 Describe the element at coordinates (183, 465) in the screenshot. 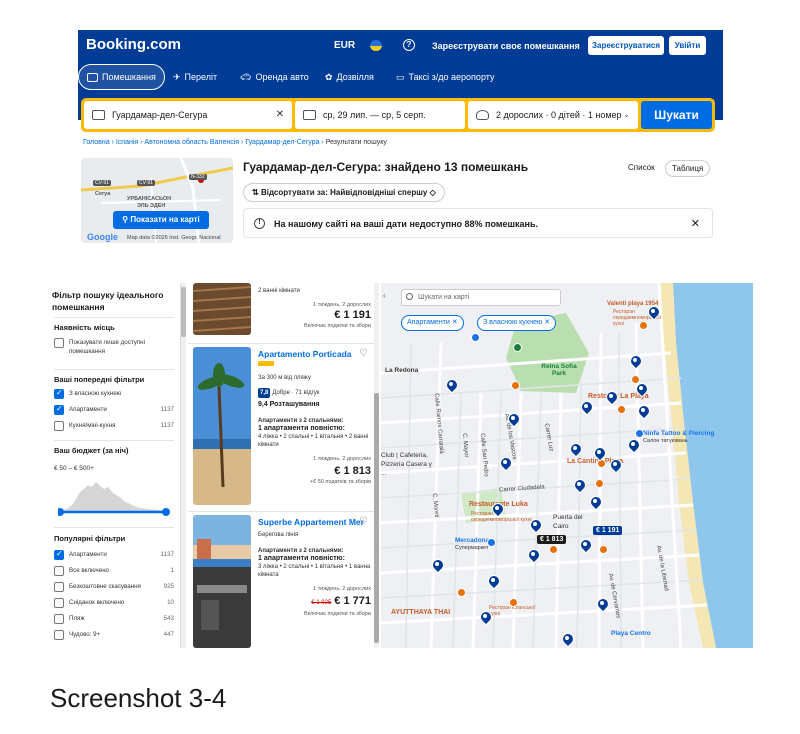

I see `filter-scrollbar` at that location.